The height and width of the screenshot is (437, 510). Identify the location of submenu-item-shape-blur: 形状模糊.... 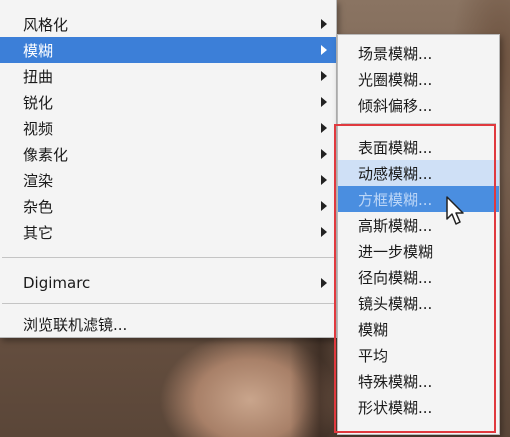
(418, 407).